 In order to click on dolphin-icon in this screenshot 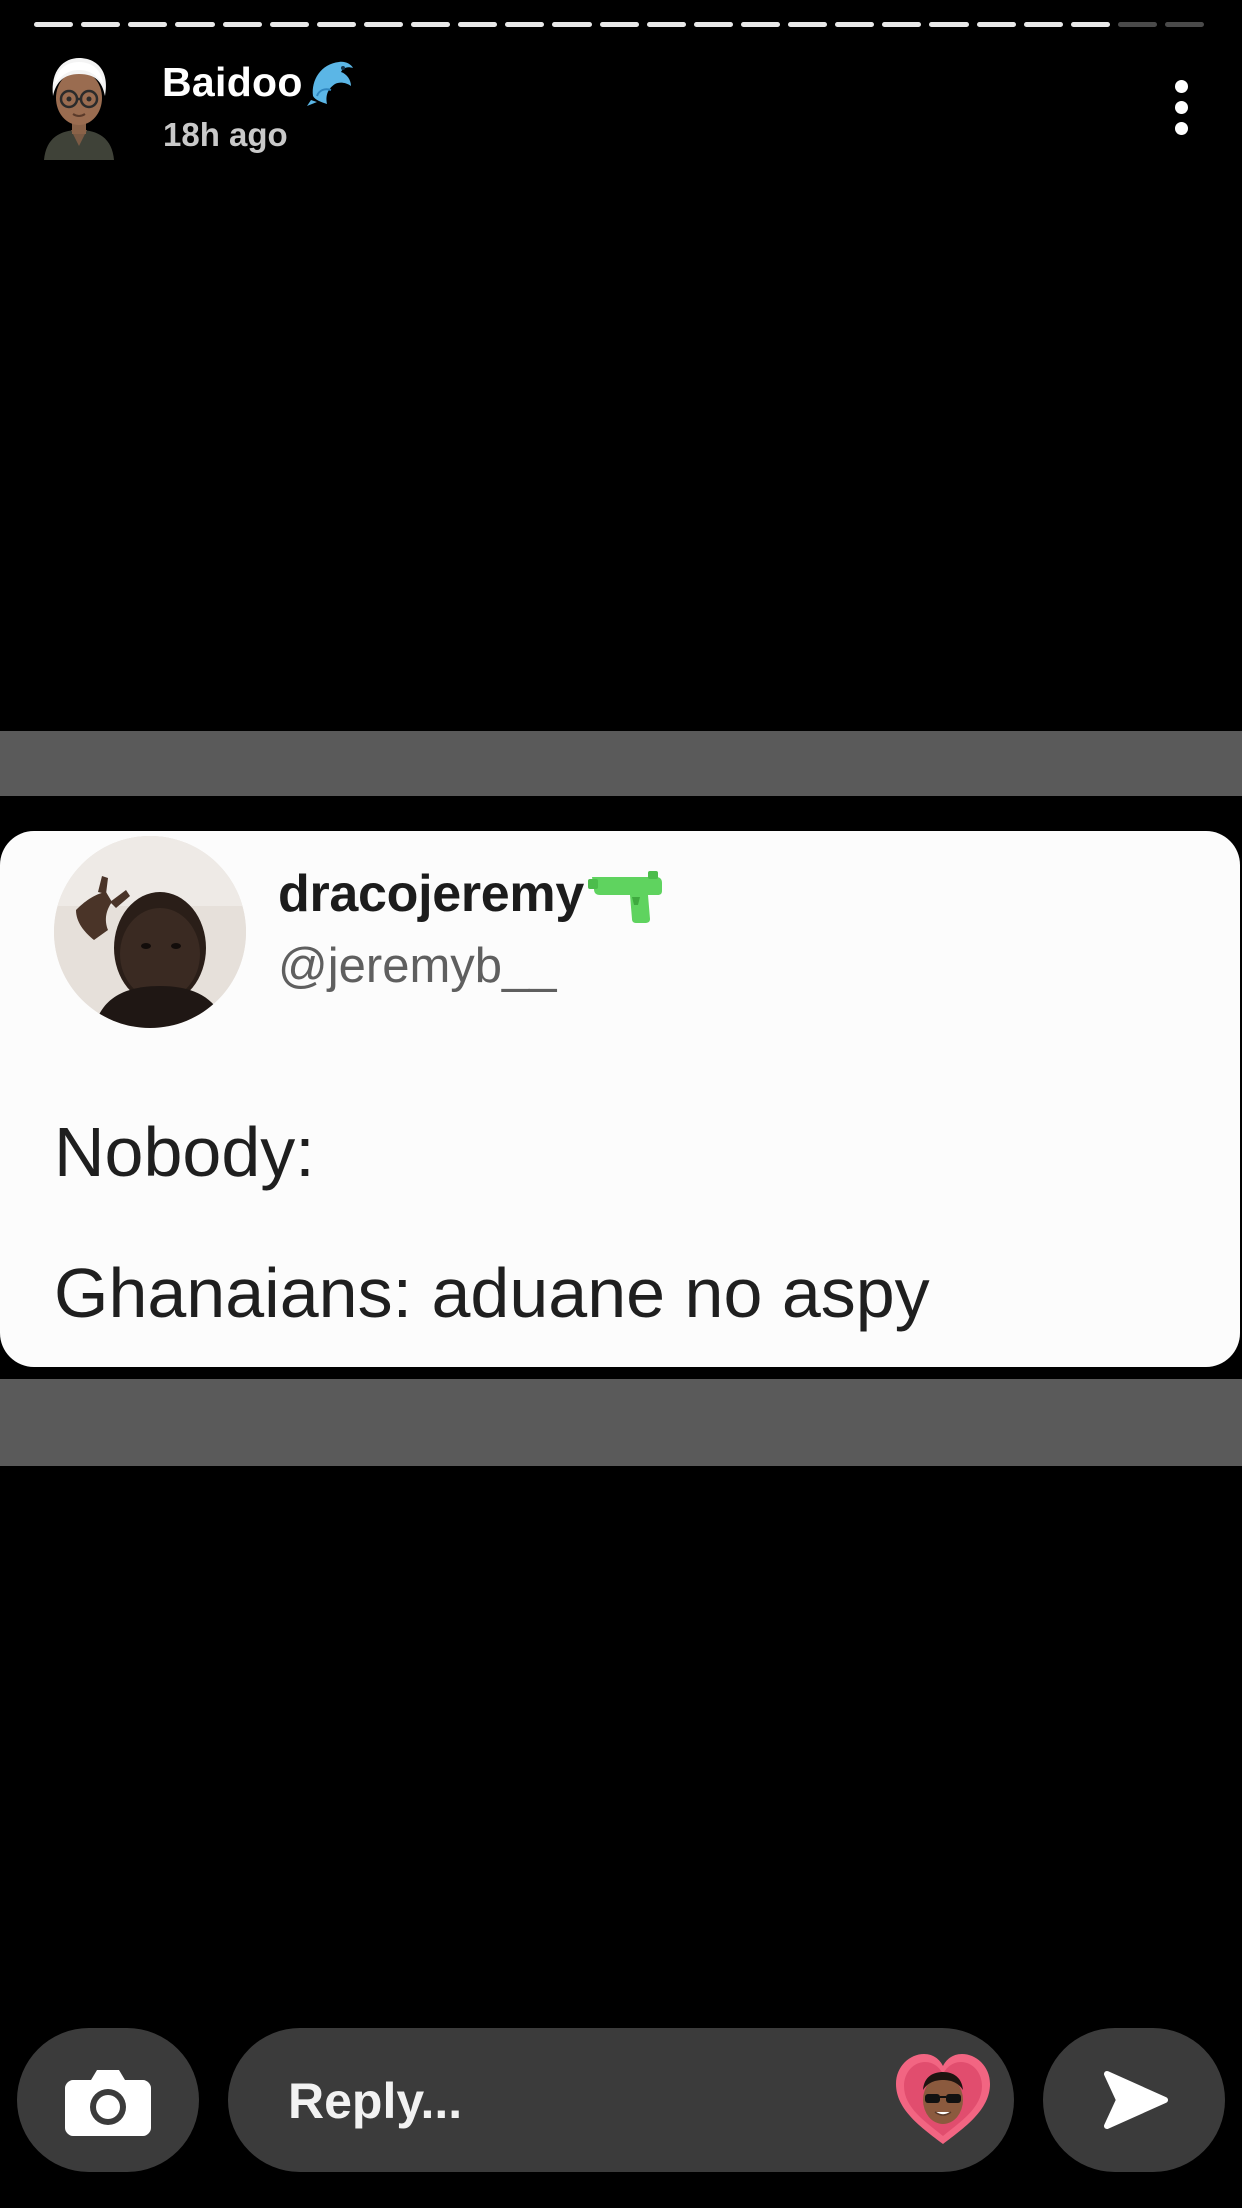, I will do `click(331, 82)`.